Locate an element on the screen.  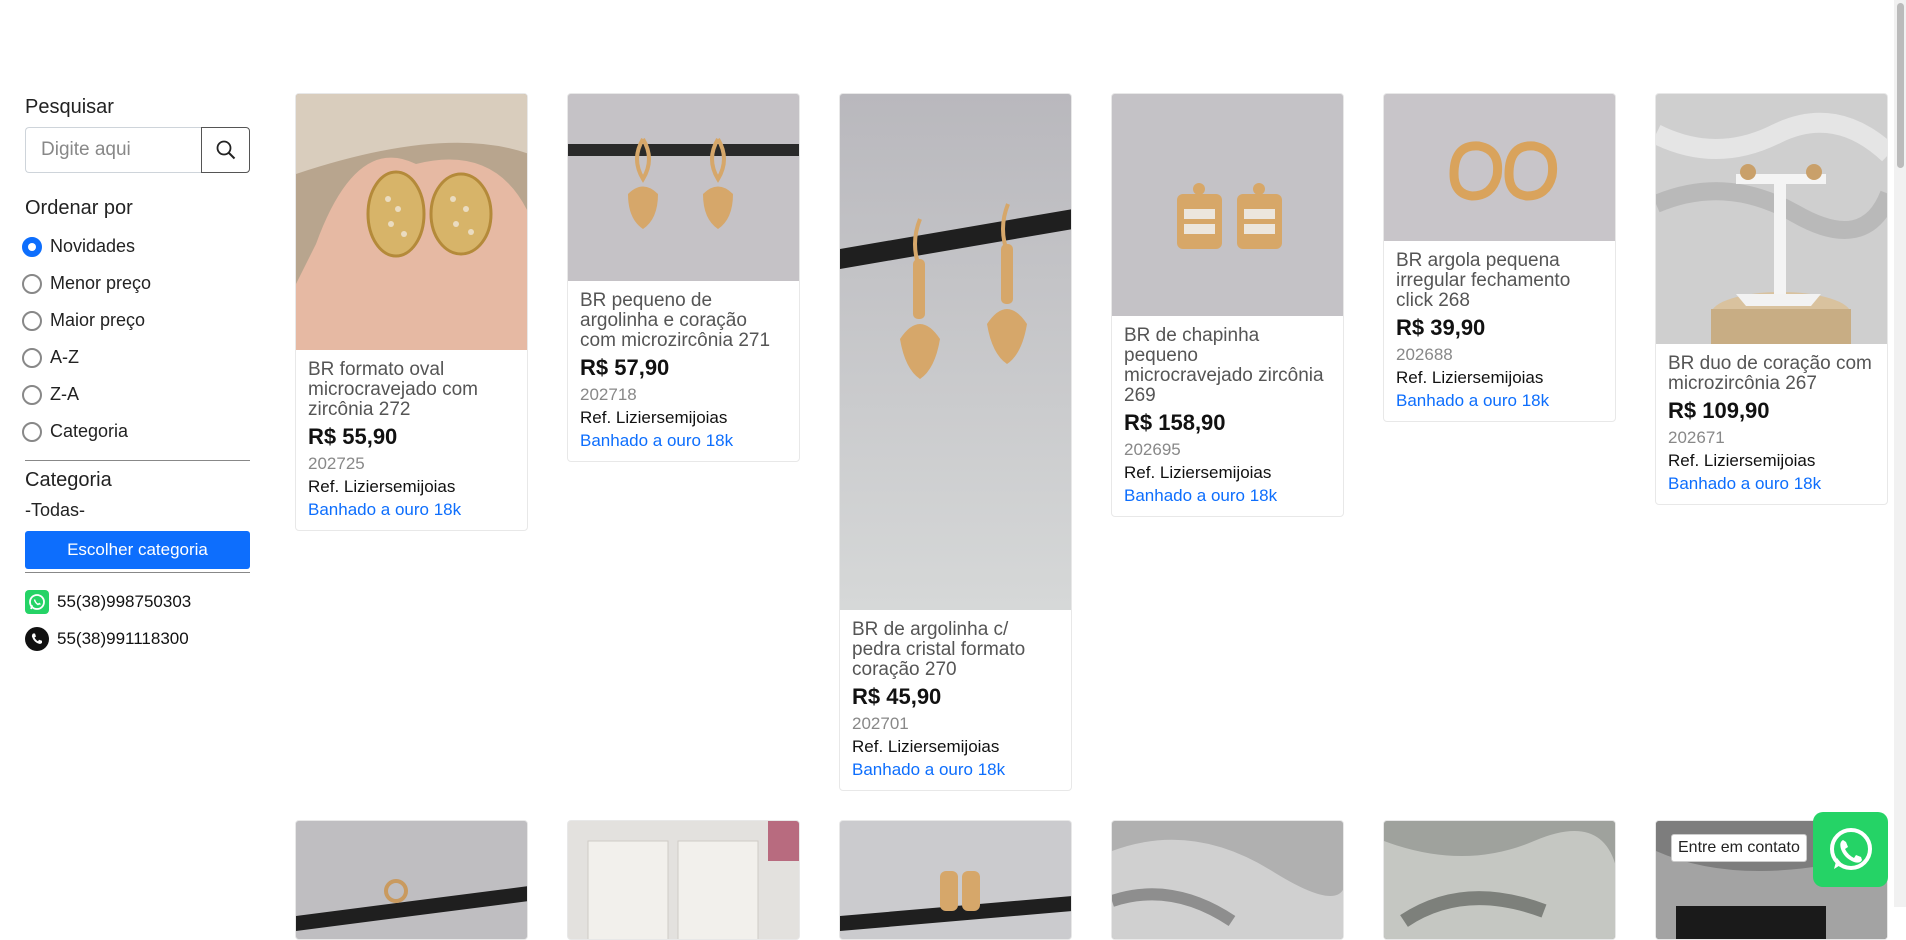
category-heading: Categoria is located at coordinates (68, 480).